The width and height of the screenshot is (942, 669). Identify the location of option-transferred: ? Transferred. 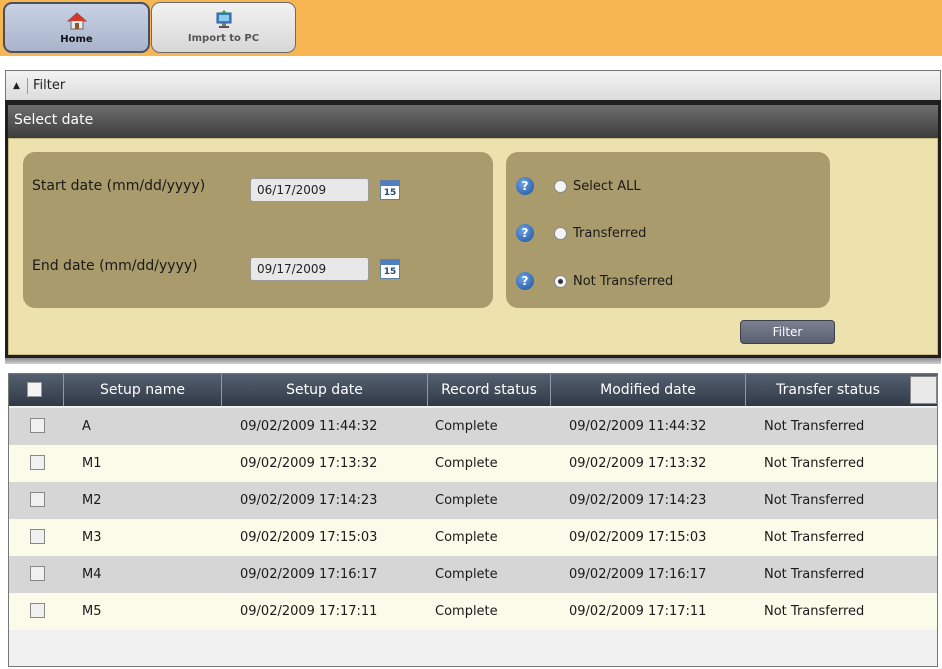
(581, 233).